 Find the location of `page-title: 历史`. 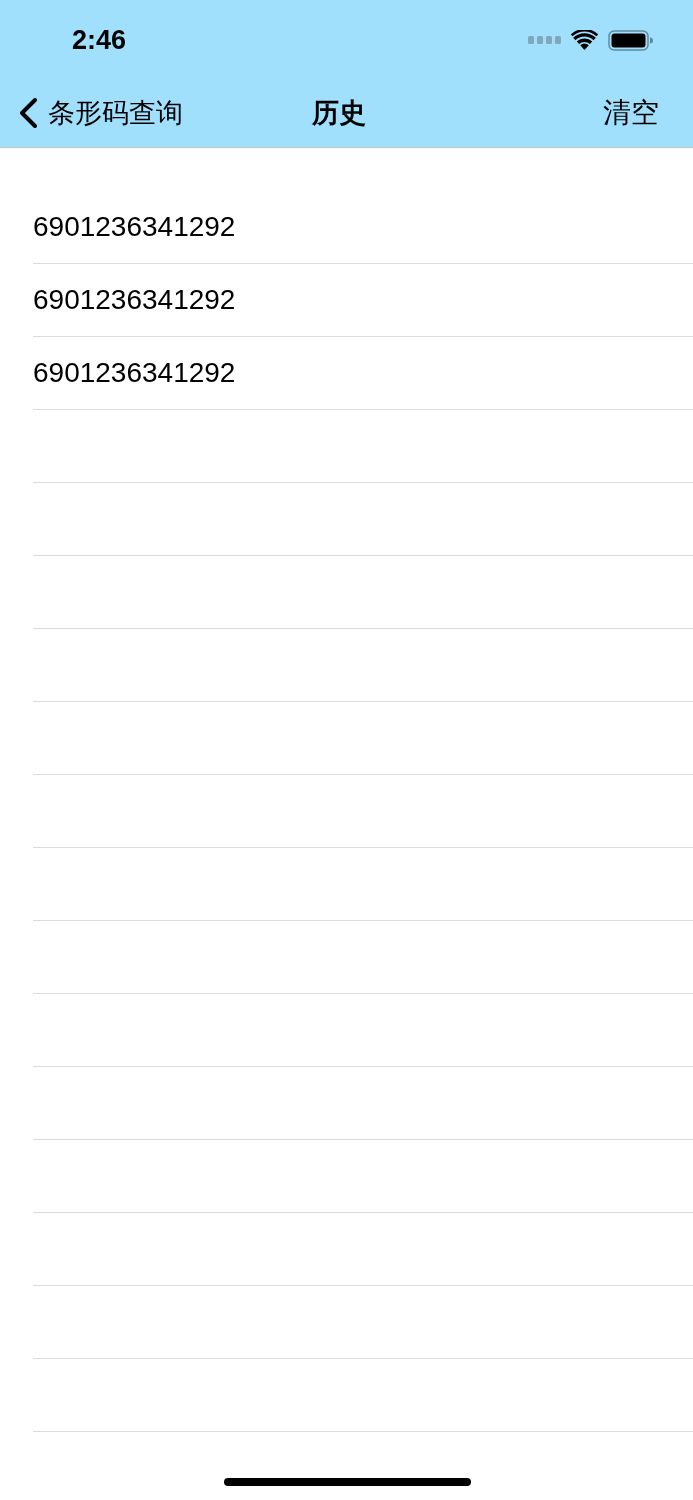

page-title: 历史 is located at coordinates (338, 113).